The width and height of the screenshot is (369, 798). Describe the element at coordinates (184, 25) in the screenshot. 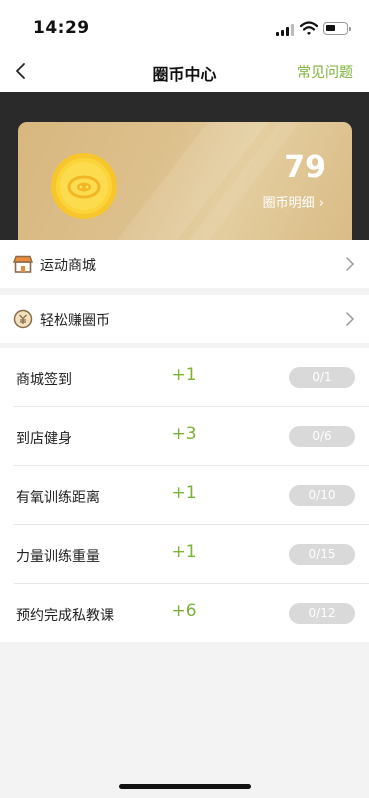

I see `status-bar: 14:29` at that location.